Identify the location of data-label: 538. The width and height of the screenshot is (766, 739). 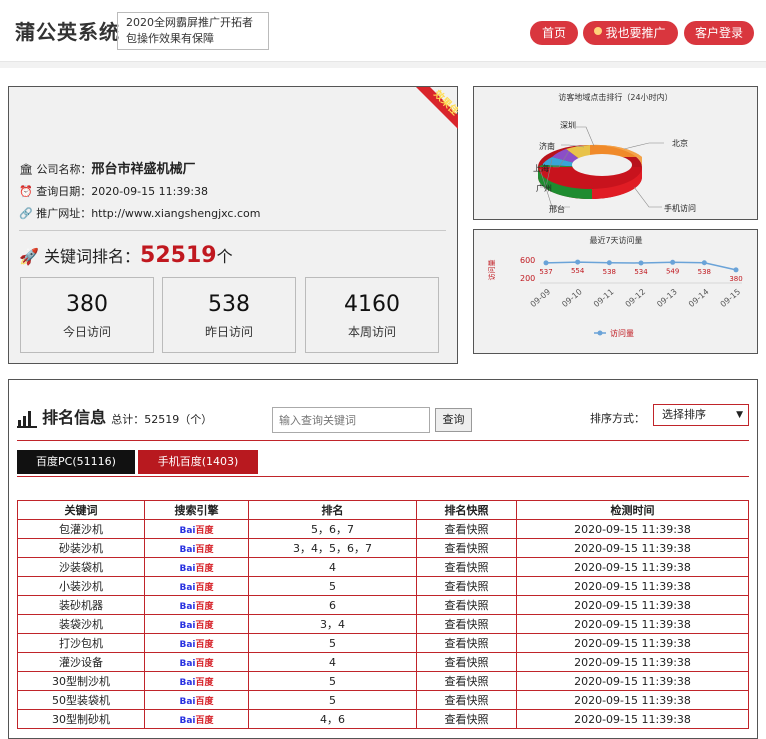
(704, 272).